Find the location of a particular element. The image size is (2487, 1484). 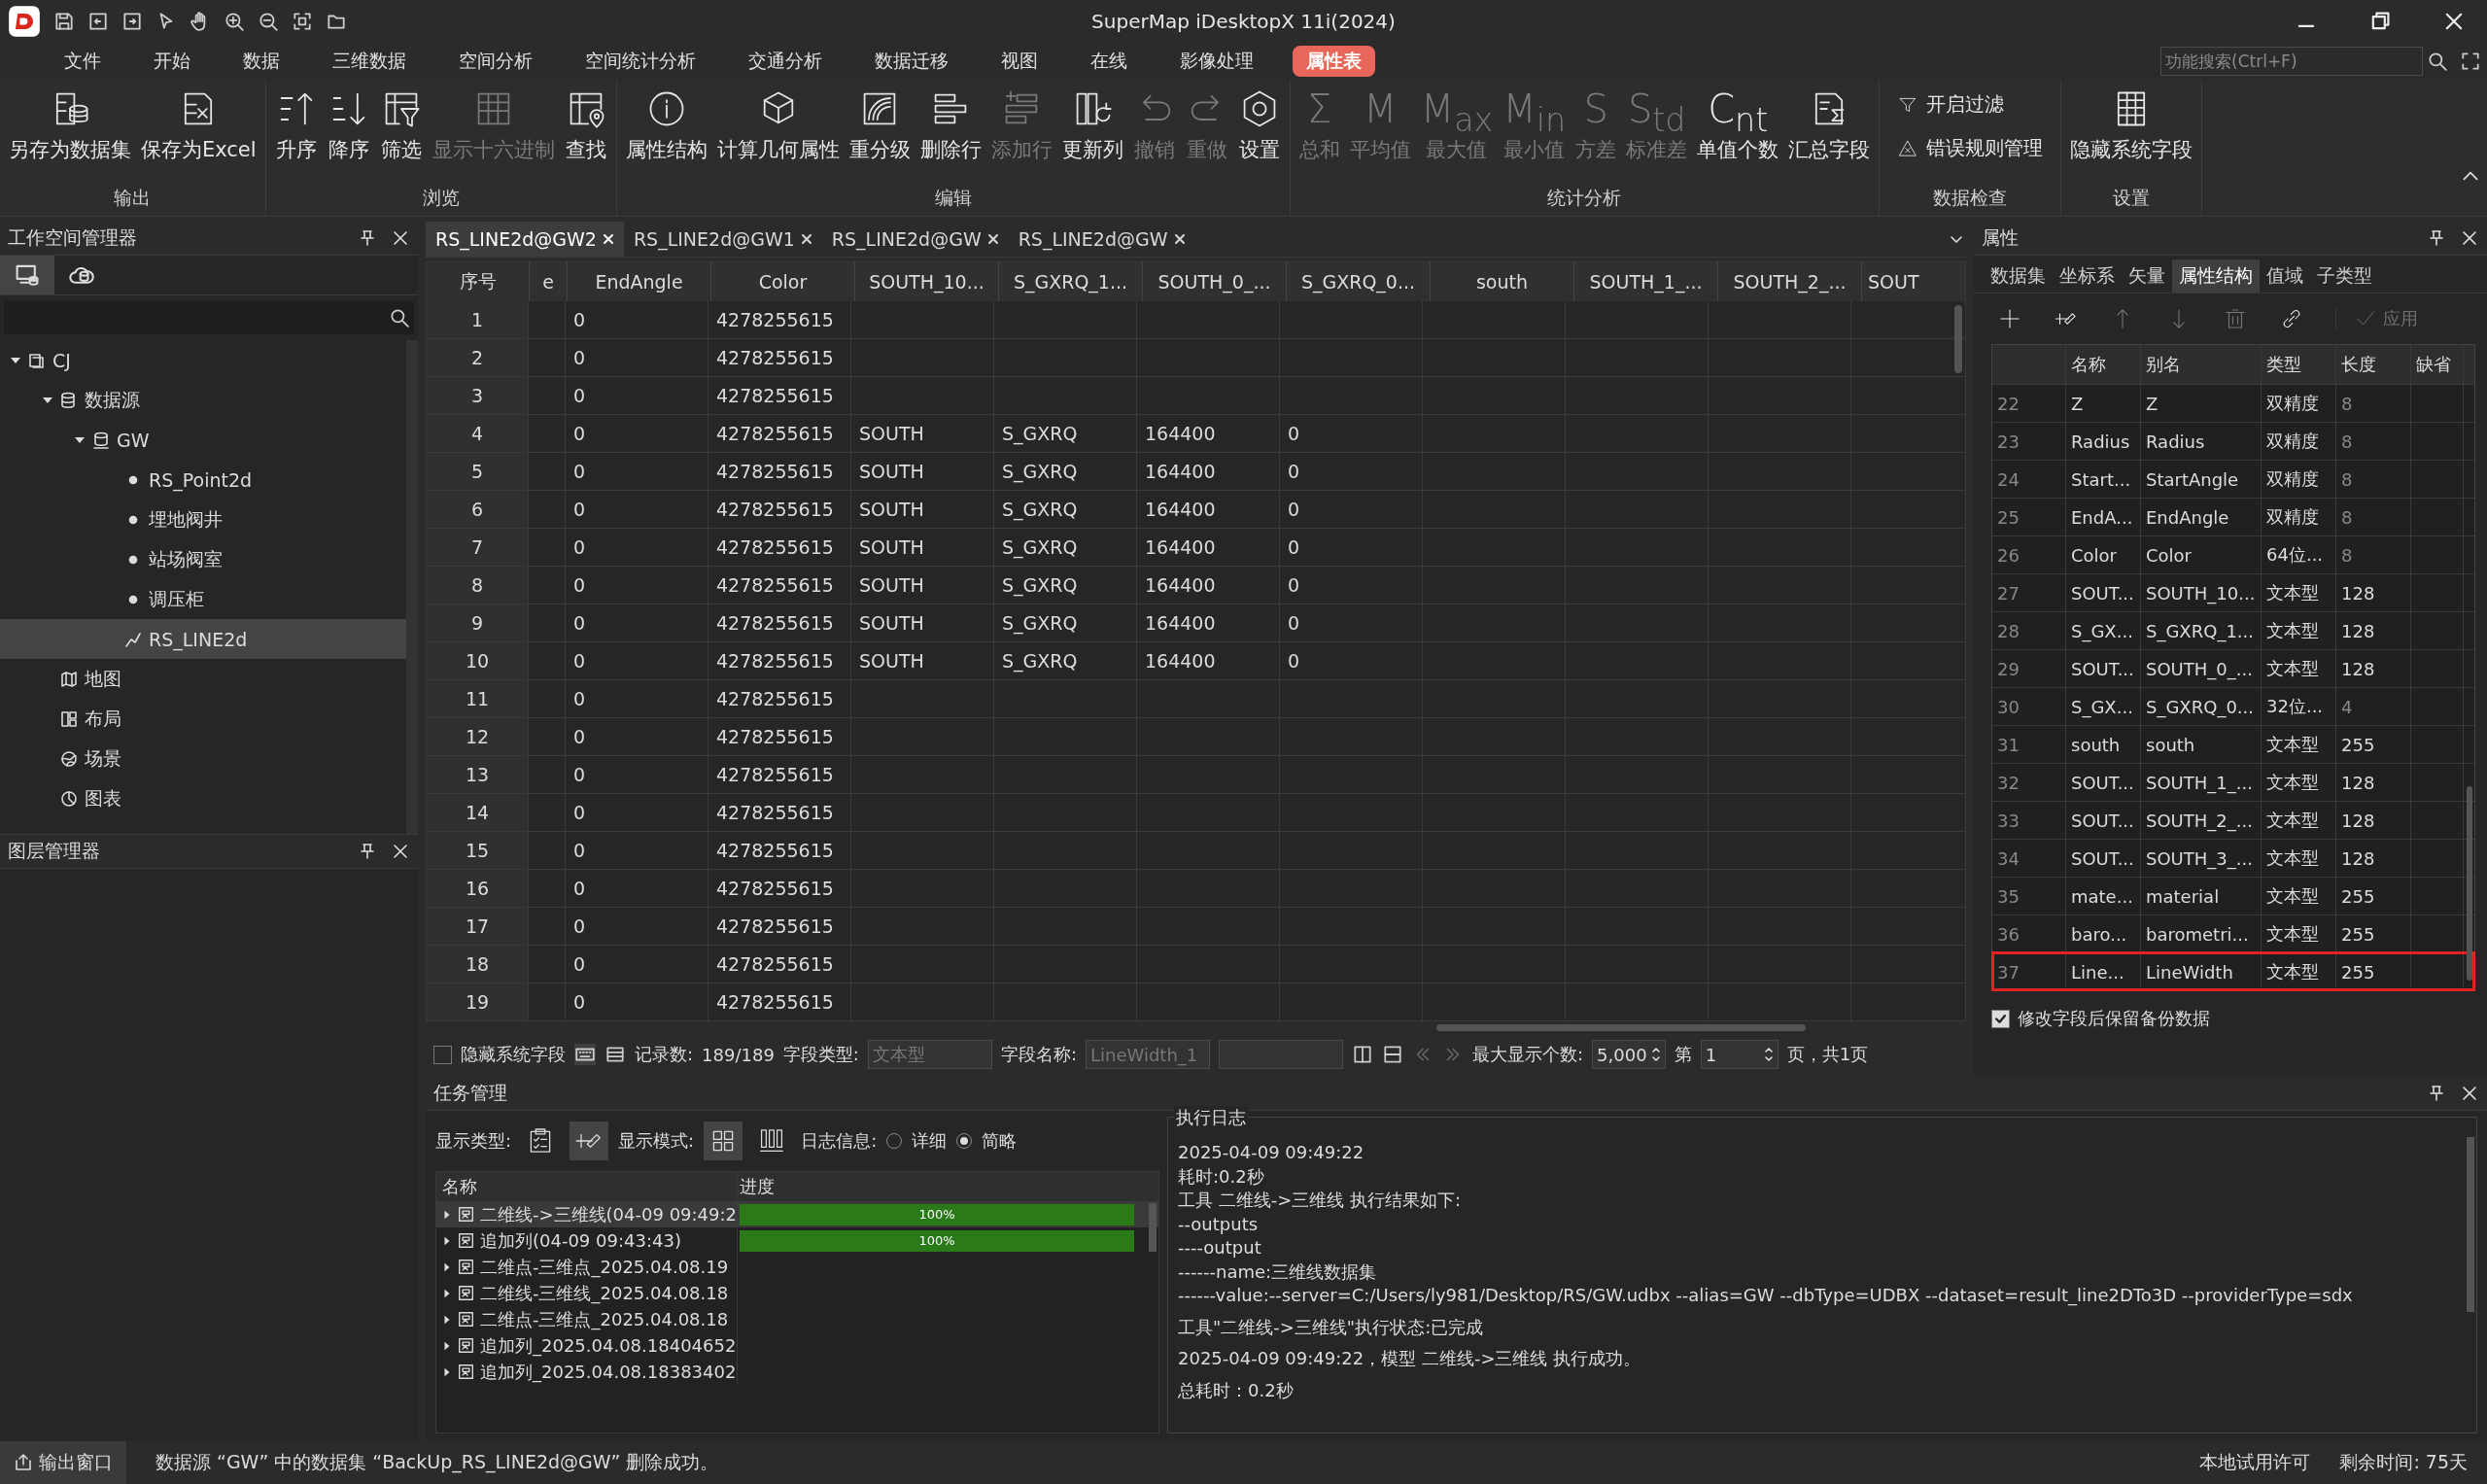

property-tab: 值域 is located at coordinates (2285, 276).